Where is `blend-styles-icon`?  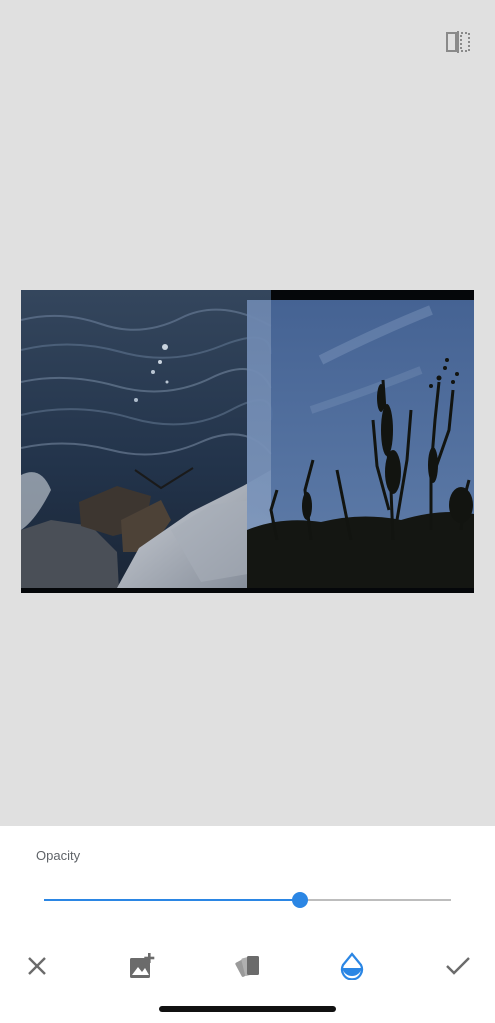
blend-styles-icon is located at coordinates (247, 968).